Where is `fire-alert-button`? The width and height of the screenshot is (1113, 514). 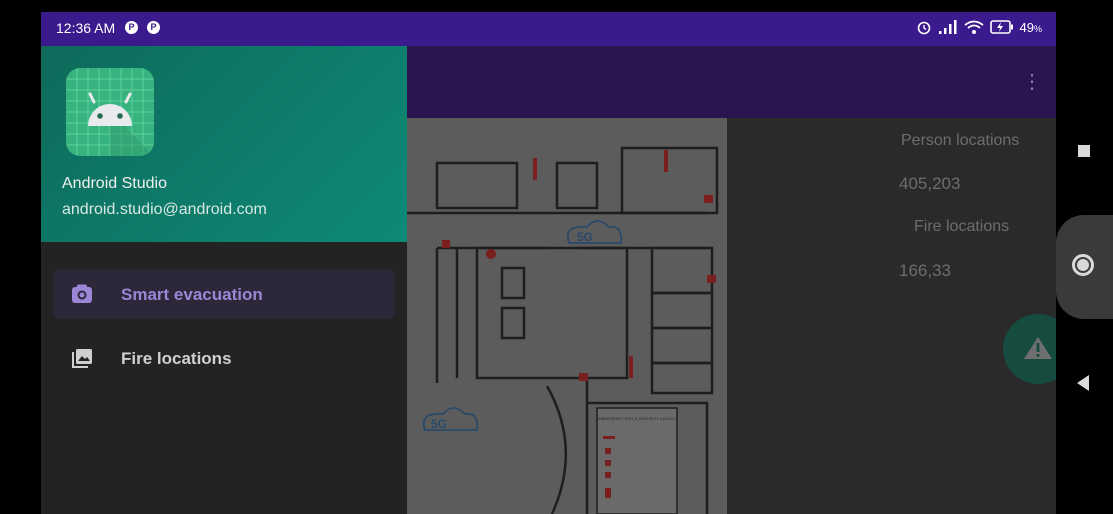 fire-alert-button is located at coordinates (1029, 349).